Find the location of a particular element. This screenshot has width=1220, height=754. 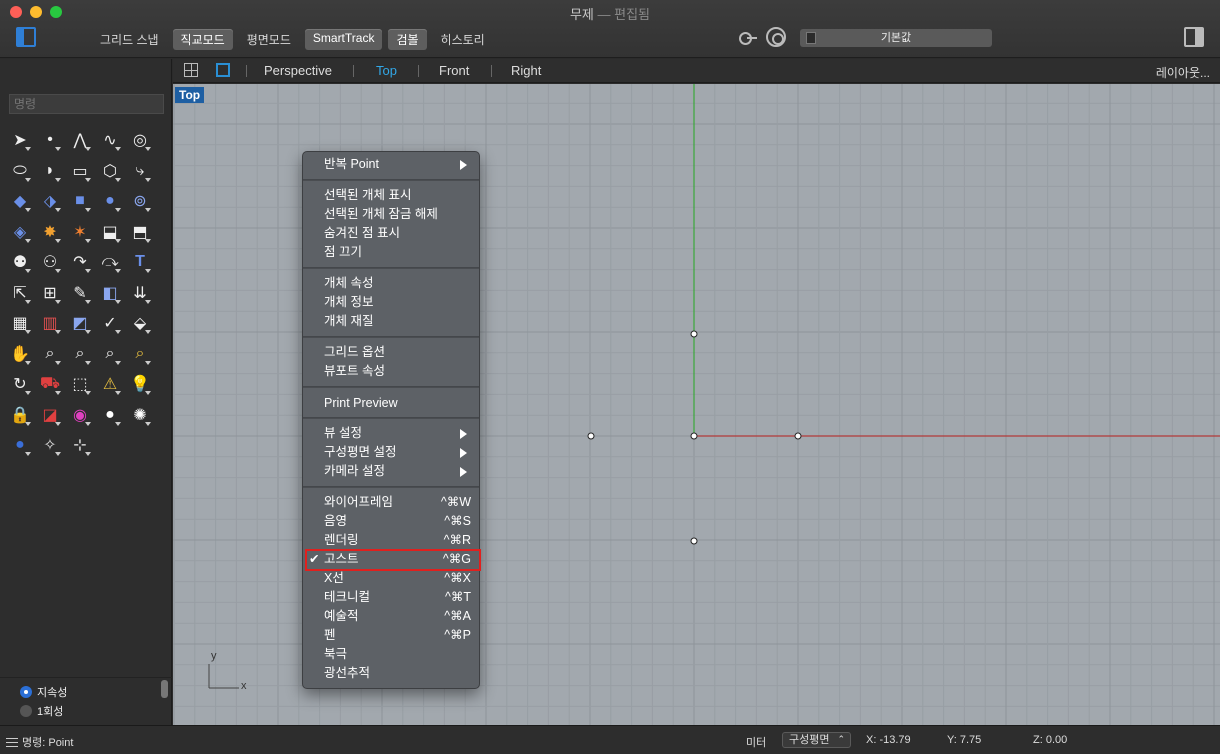

menu-item-shaded: 음영 ^⌘S is located at coordinates (391, 521).